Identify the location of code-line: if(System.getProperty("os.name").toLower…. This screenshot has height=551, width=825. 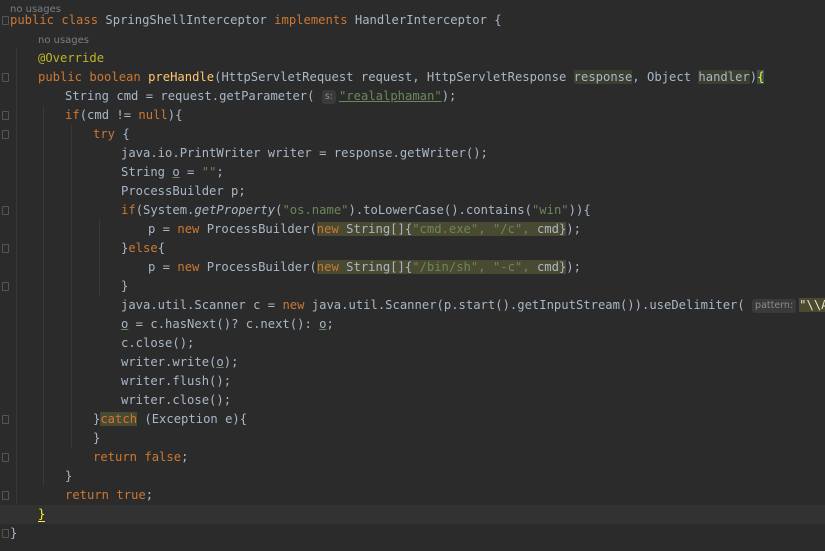
(412, 210).